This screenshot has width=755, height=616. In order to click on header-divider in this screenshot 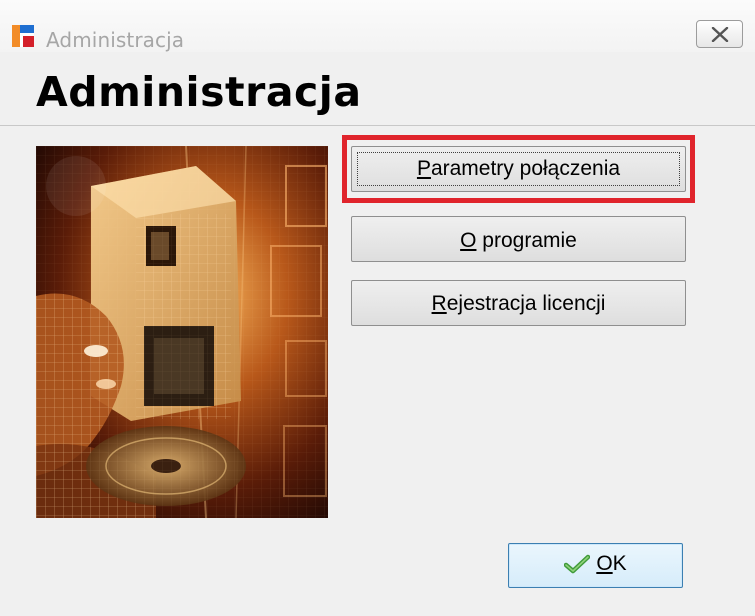, I will do `click(377, 125)`.